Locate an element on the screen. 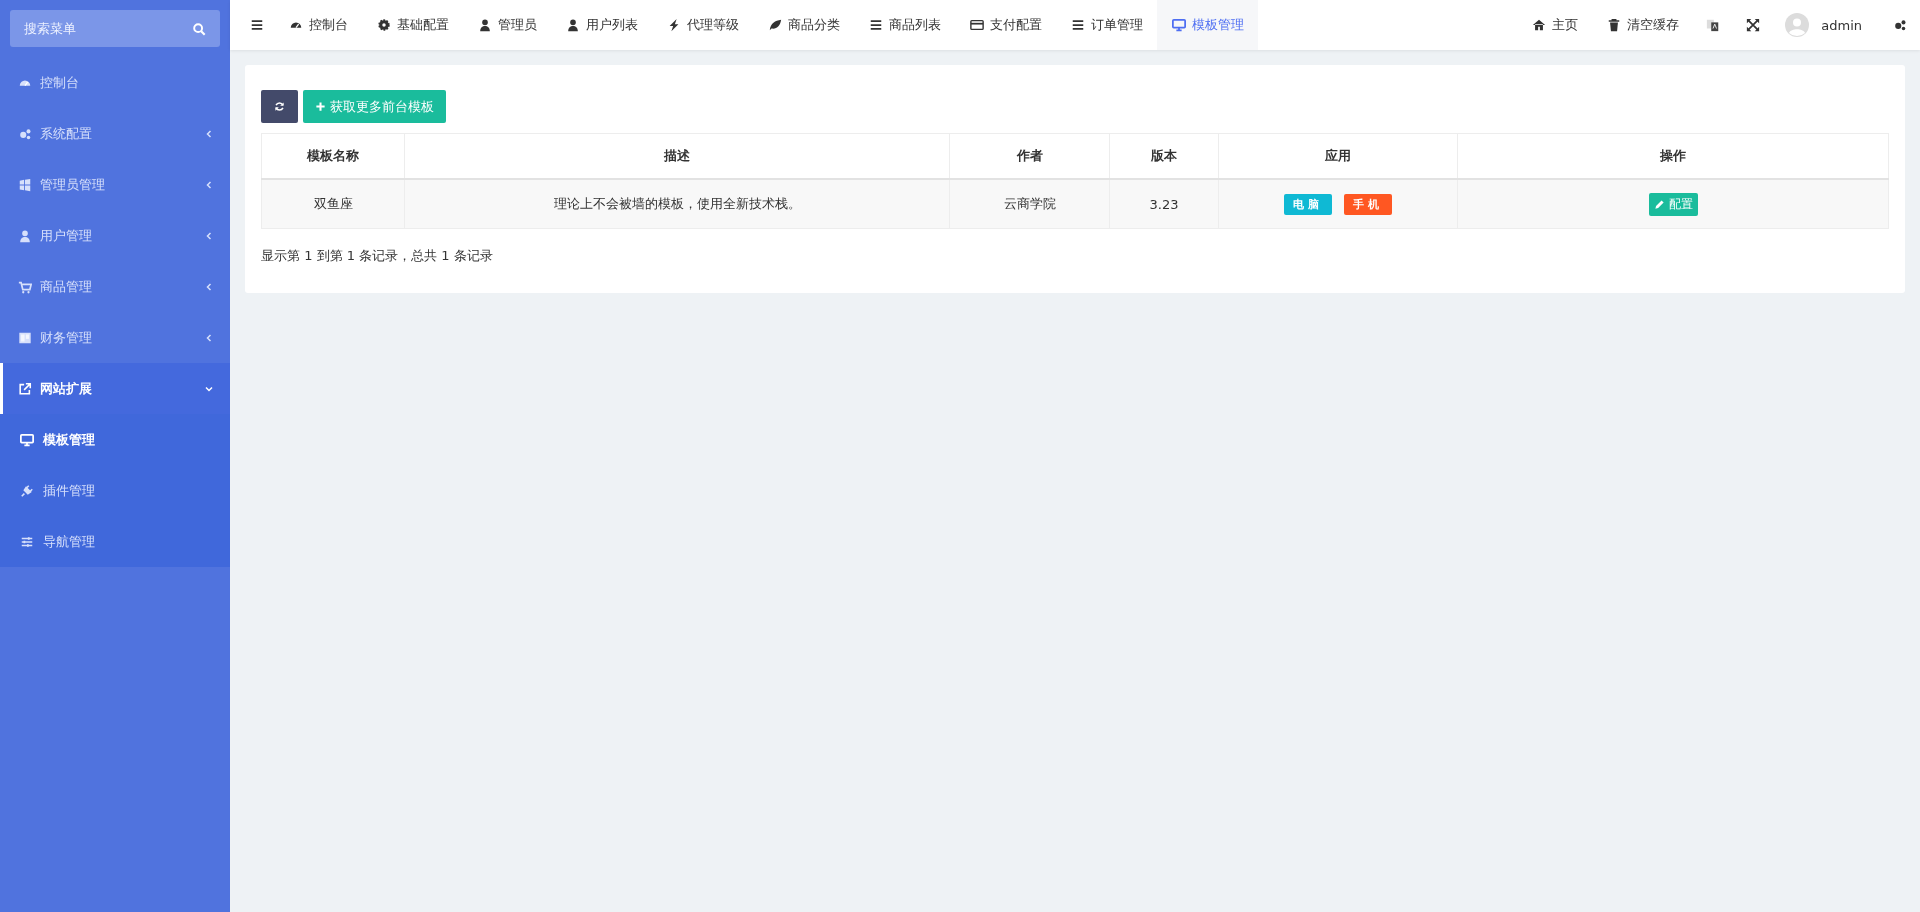 The height and width of the screenshot is (912, 1920). home-icon is located at coordinates (1538, 25).